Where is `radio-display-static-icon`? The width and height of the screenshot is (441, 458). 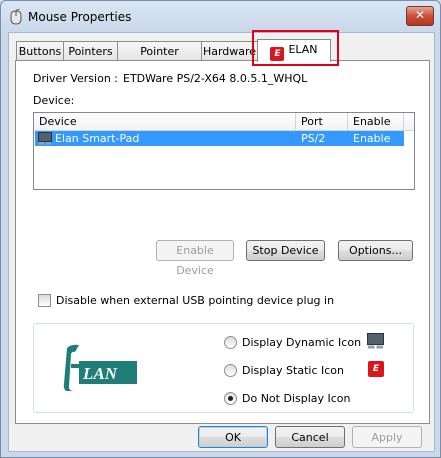 radio-display-static-icon is located at coordinates (230, 370).